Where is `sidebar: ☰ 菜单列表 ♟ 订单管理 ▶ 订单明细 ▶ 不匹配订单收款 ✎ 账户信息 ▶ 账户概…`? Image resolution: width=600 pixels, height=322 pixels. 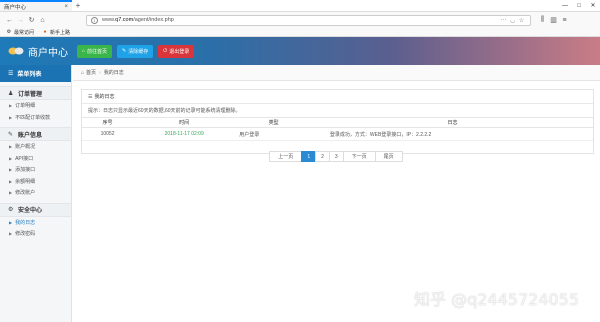
sidebar: ☰ 菜单列表 ♟ 订单管理 ▶ 订单明细 ▶ 不匹配订单收款 ✎ 账户信息 ▶ 账户概… is located at coordinates (36, 193).